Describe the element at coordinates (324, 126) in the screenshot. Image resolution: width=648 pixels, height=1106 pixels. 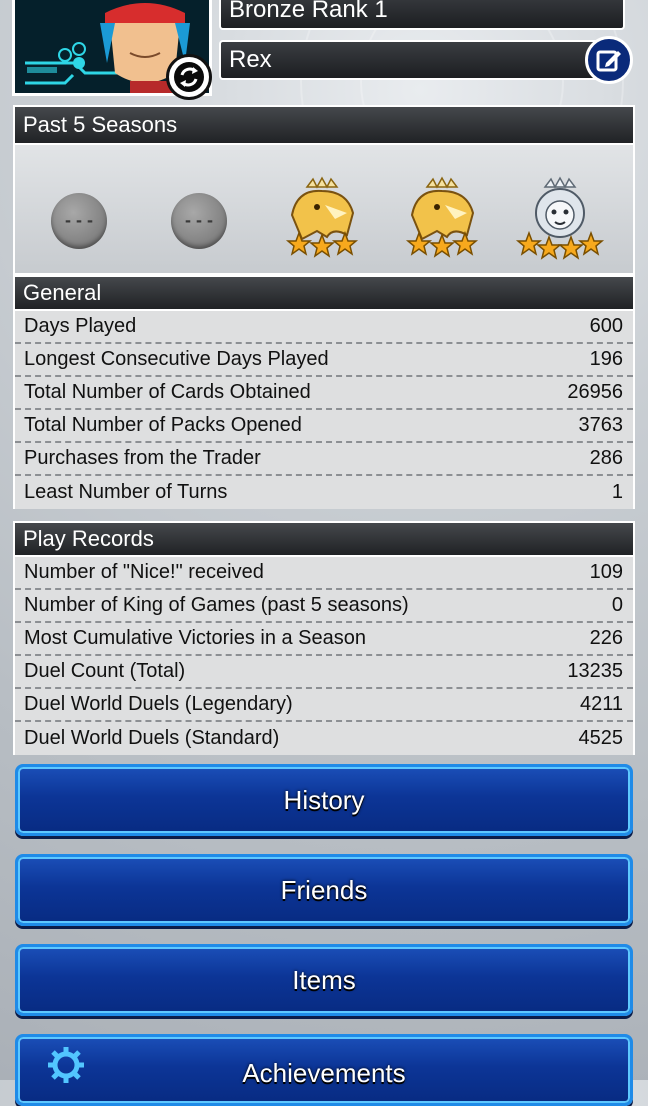
I see `section-title: Past 5 Seasons` at that location.